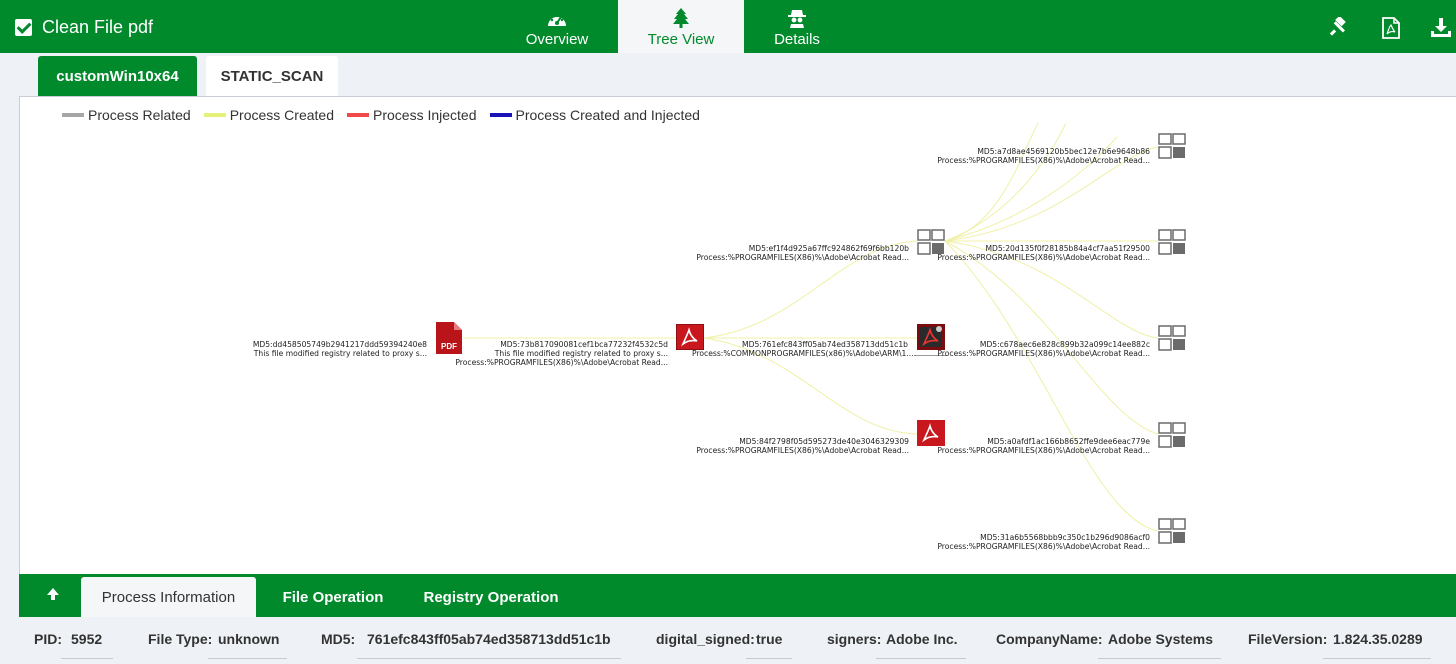 The image size is (1456, 664). Describe the element at coordinates (797, 19) in the screenshot. I see `spy-icon` at that location.